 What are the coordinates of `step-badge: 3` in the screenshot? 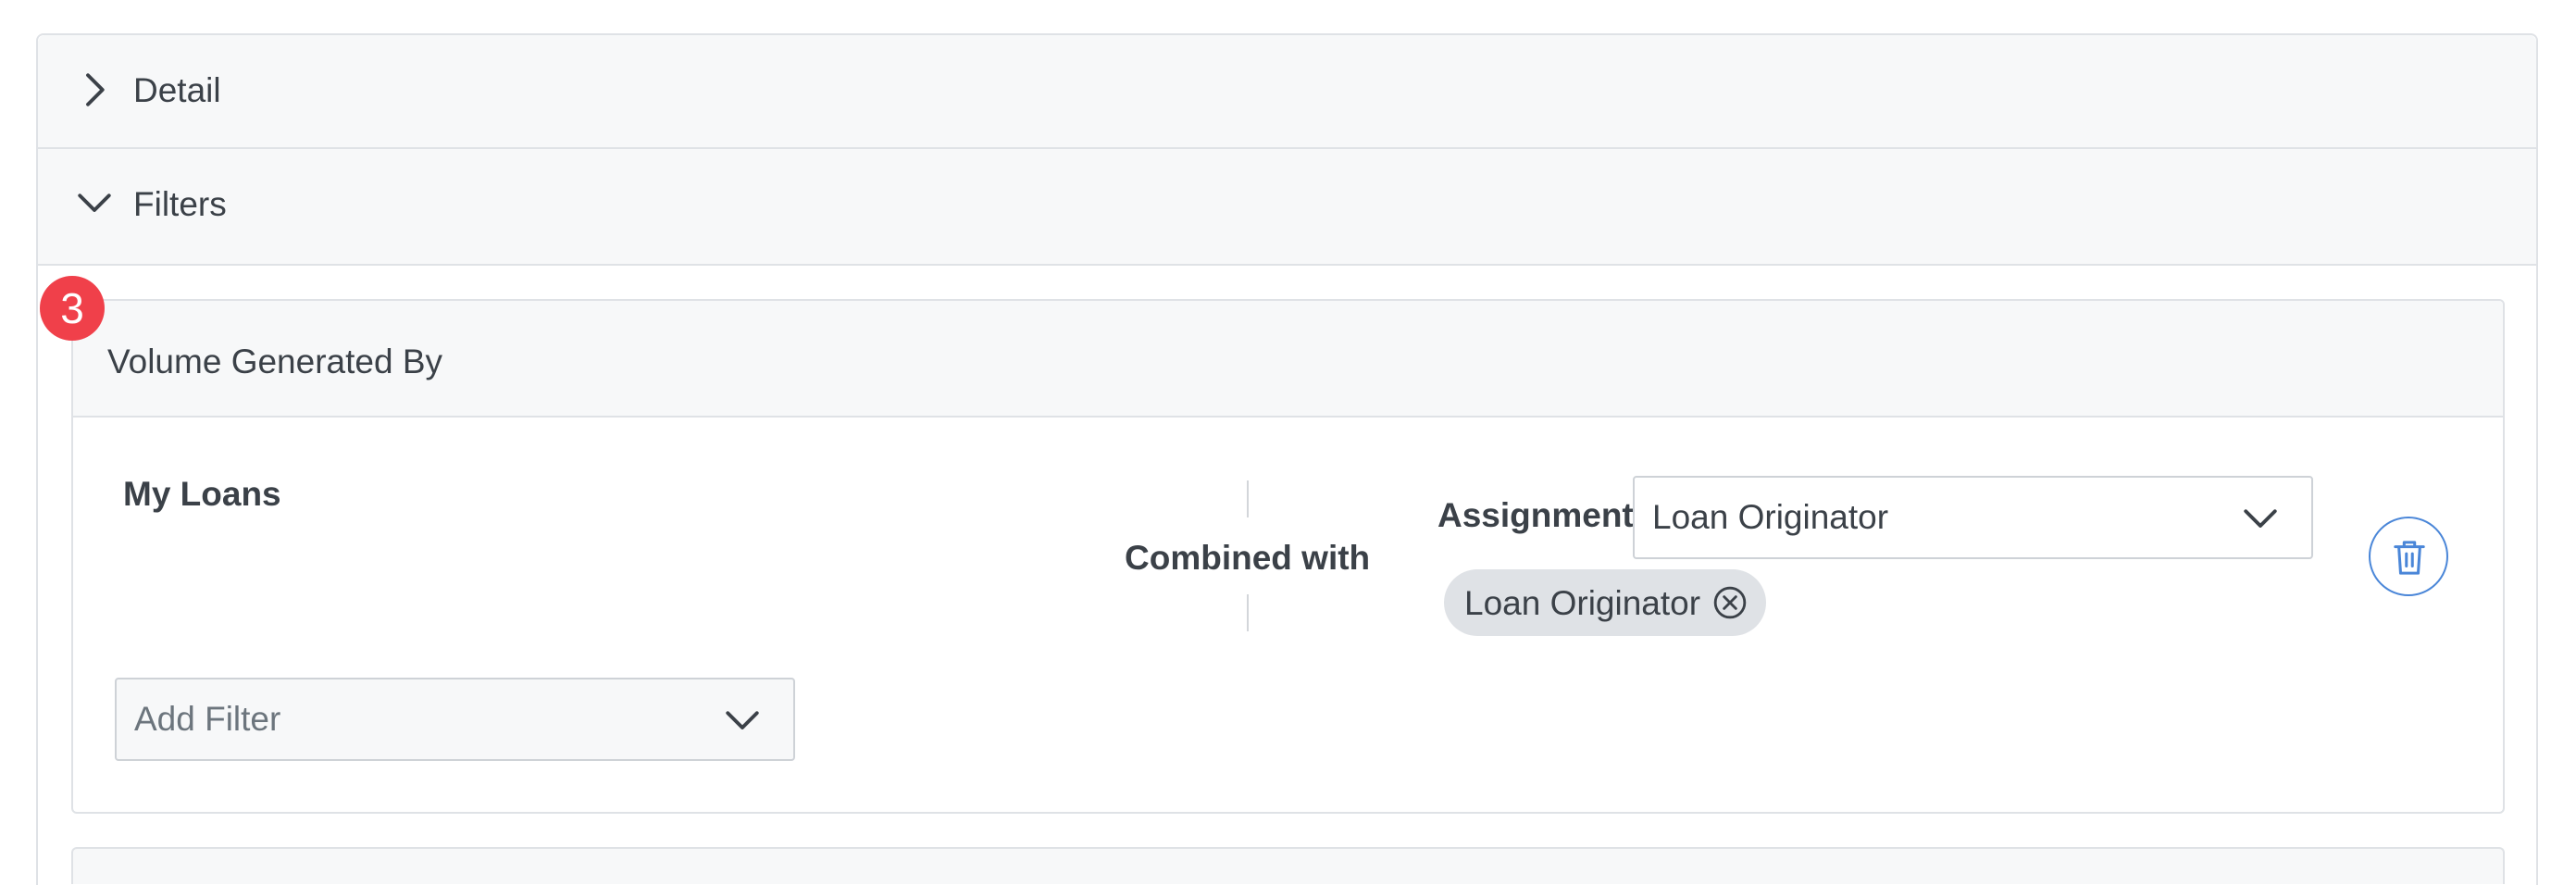 It's located at (72, 308).